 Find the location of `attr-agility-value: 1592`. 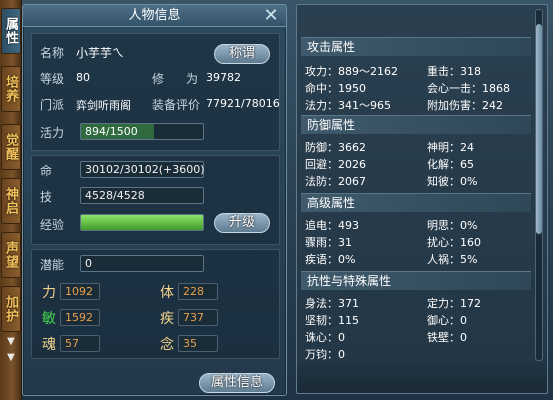

attr-agility-value: 1592 is located at coordinates (80, 317).